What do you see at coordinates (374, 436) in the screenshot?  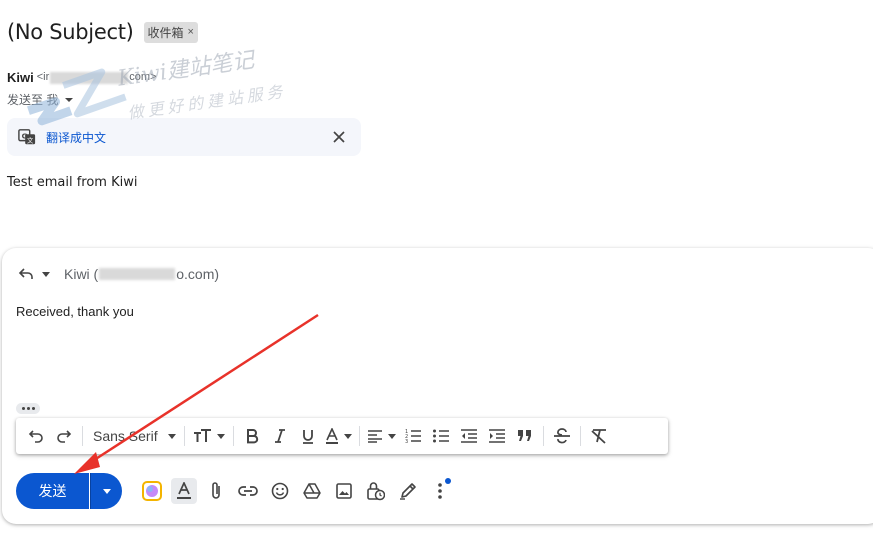 I see `align-left-icon` at bounding box center [374, 436].